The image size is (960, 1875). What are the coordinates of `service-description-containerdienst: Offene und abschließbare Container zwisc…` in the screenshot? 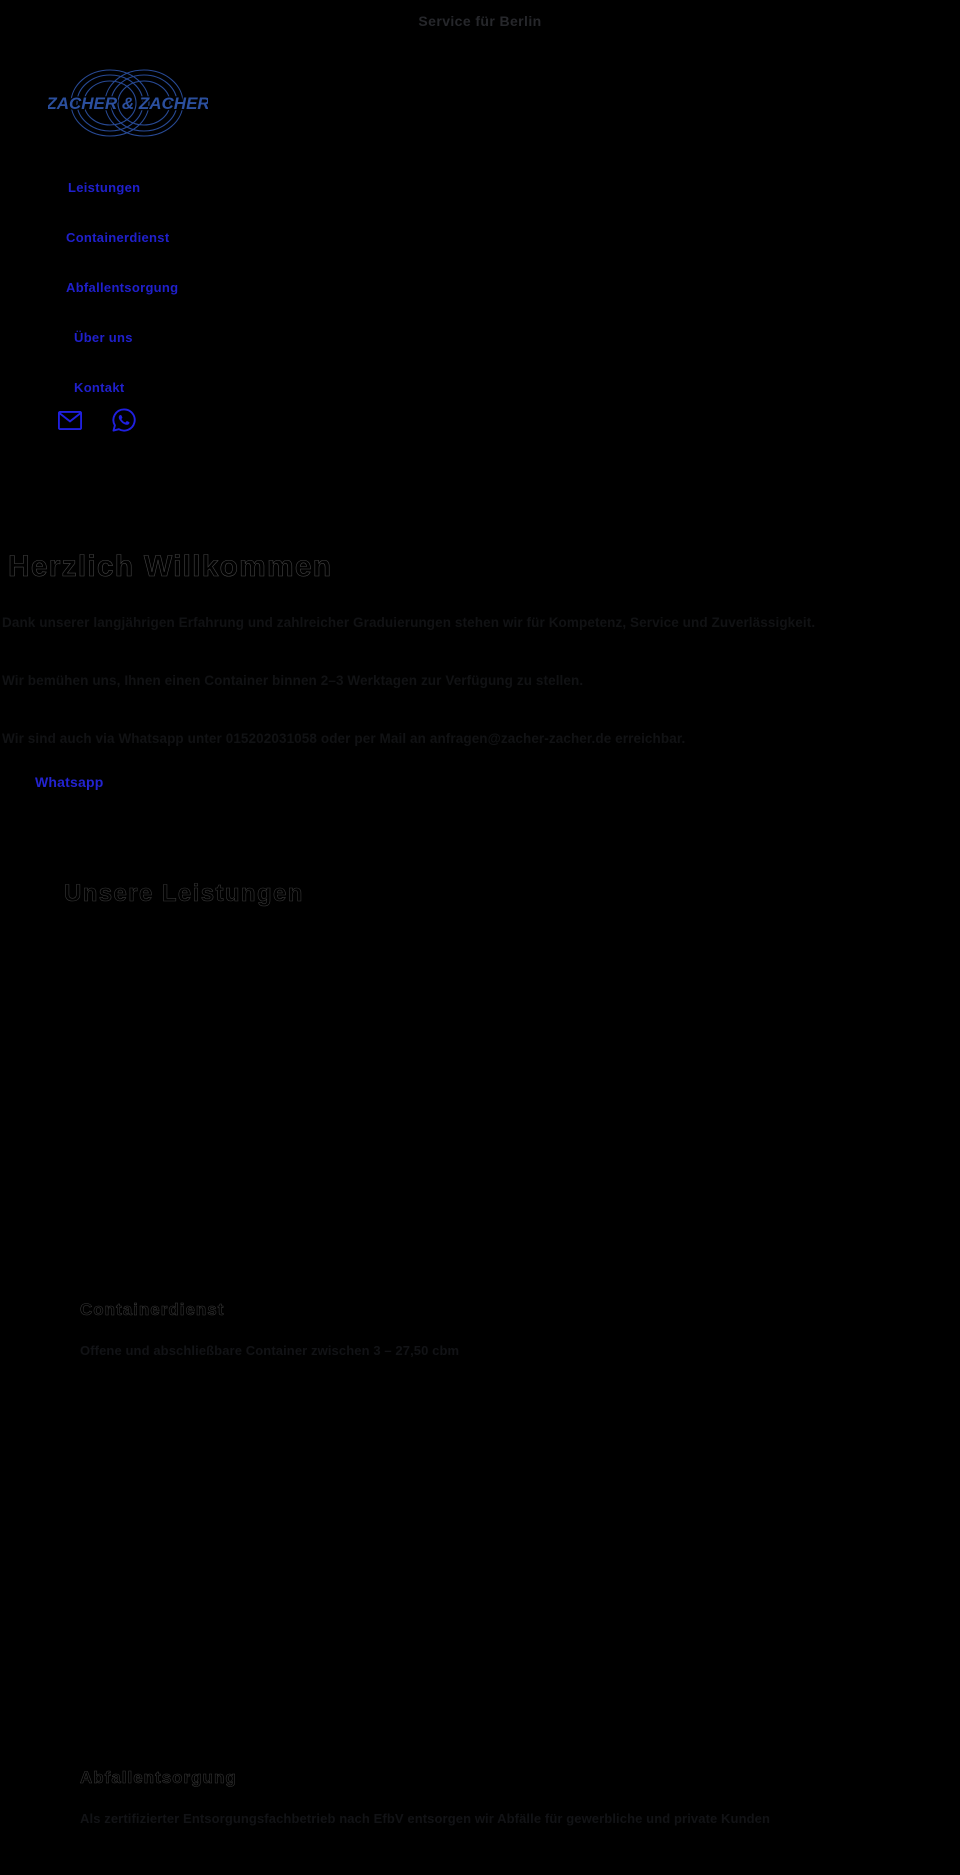 It's located at (270, 1350).